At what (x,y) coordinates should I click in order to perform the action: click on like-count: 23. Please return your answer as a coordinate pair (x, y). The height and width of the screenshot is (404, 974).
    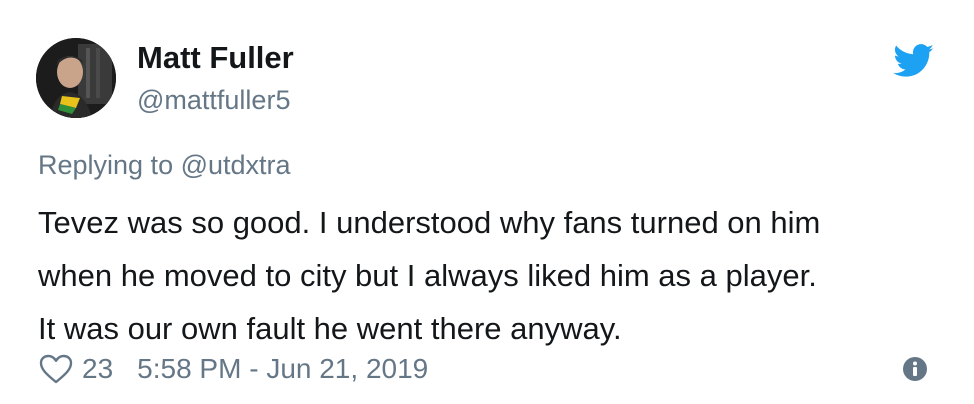
    Looking at the image, I should click on (97, 369).